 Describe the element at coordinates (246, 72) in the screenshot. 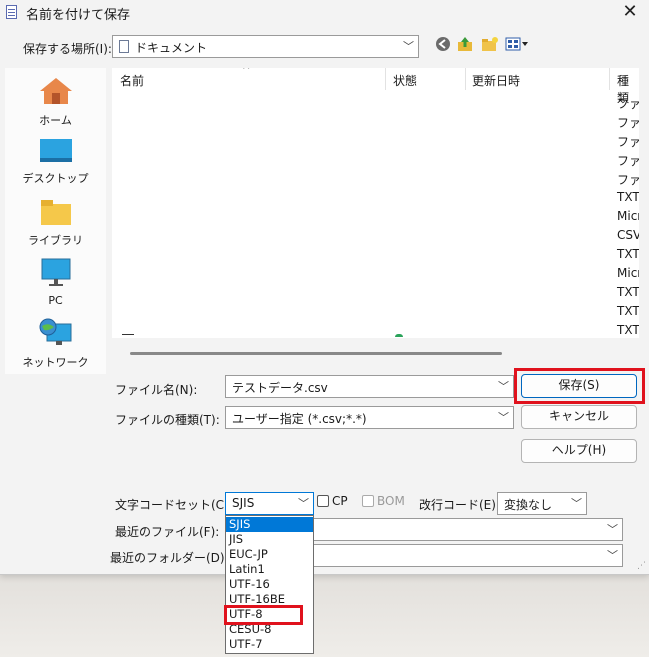

I see `sort-ascending-icon: ^` at that location.